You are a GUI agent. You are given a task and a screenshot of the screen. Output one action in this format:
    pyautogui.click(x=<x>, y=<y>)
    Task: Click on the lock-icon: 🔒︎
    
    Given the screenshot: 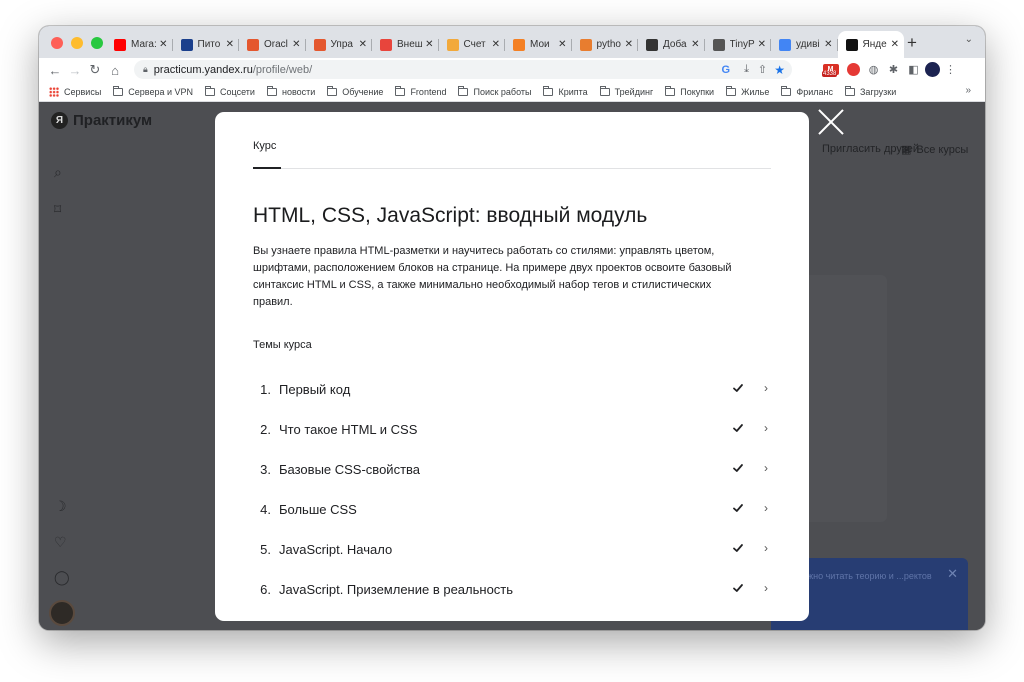 What is the action you would take?
    pyautogui.click(x=145, y=69)
    